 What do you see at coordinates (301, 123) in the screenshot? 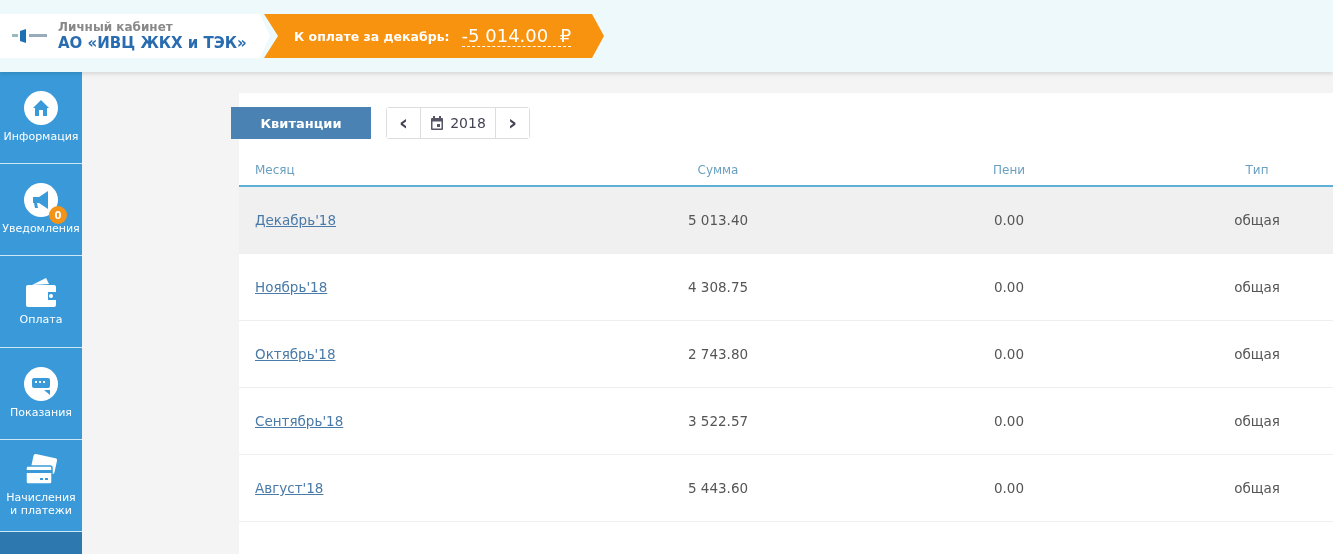
I see `receipts-button: Квитанции` at bounding box center [301, 123].